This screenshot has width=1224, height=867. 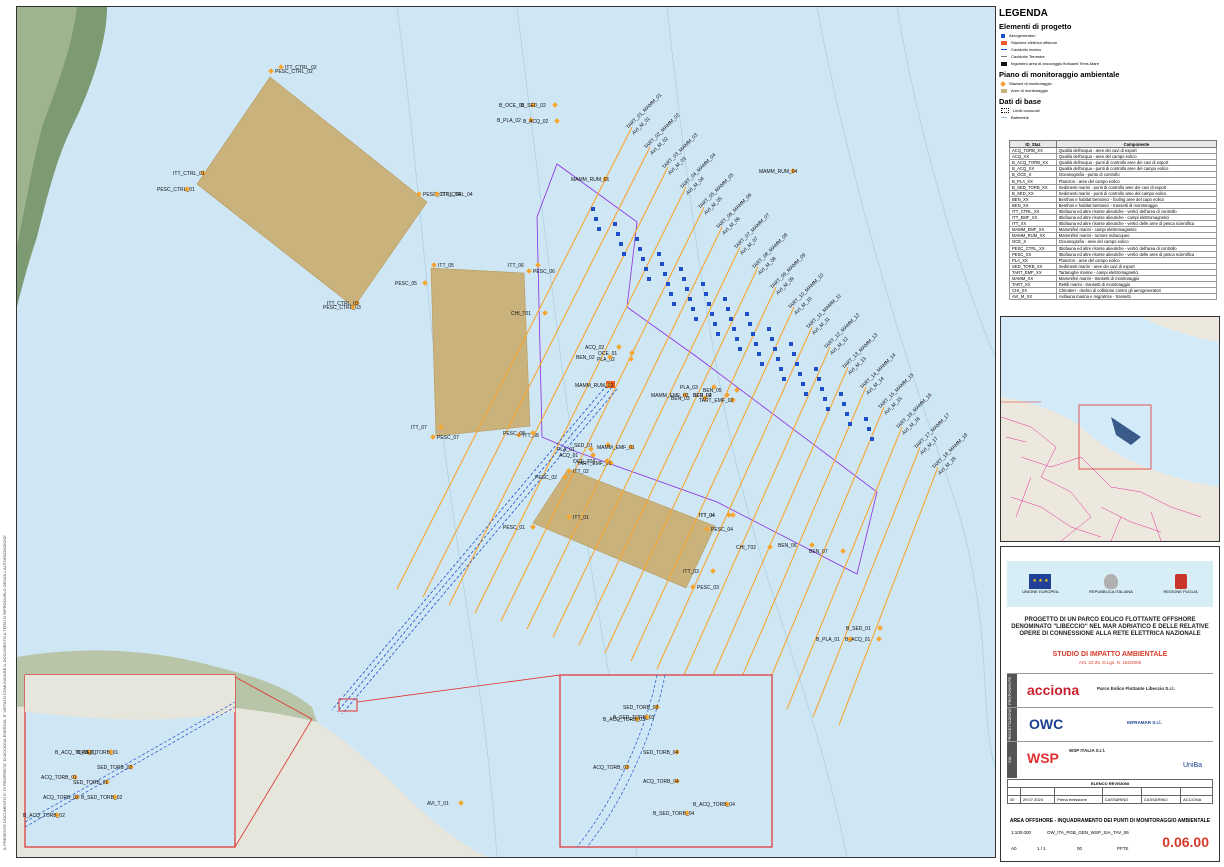 What do you see at coordinates (514, 528) in the screenshot?
I see `area-vertex-label: PESC_01` at bounding box center [514, 528].